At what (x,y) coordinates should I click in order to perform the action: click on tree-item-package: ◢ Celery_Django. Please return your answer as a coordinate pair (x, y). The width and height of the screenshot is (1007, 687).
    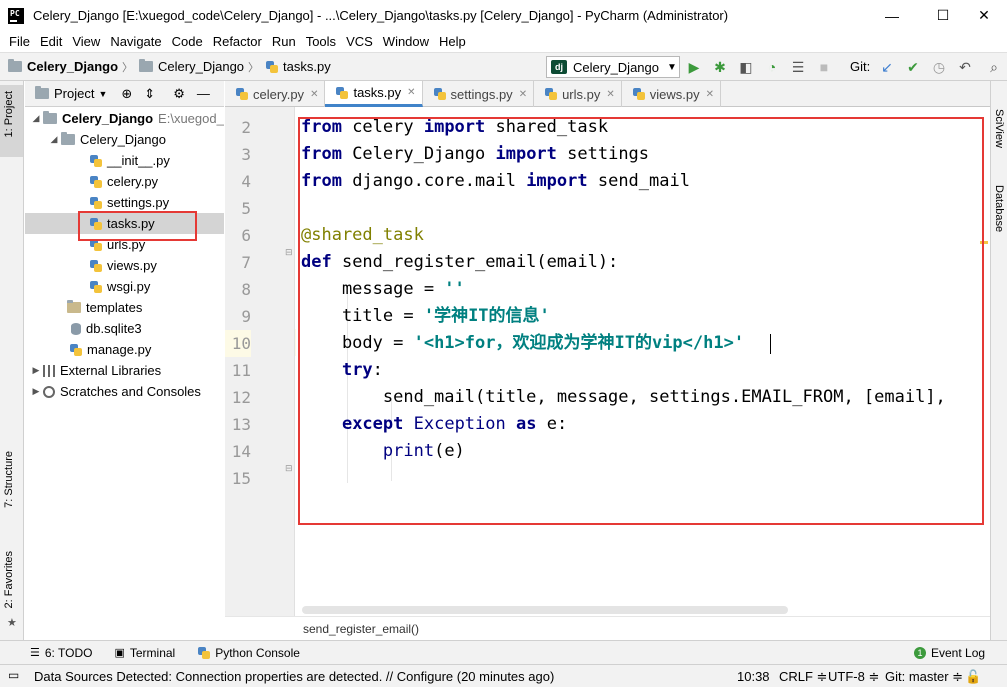
    Looking at the image, I should click on (124, 139).